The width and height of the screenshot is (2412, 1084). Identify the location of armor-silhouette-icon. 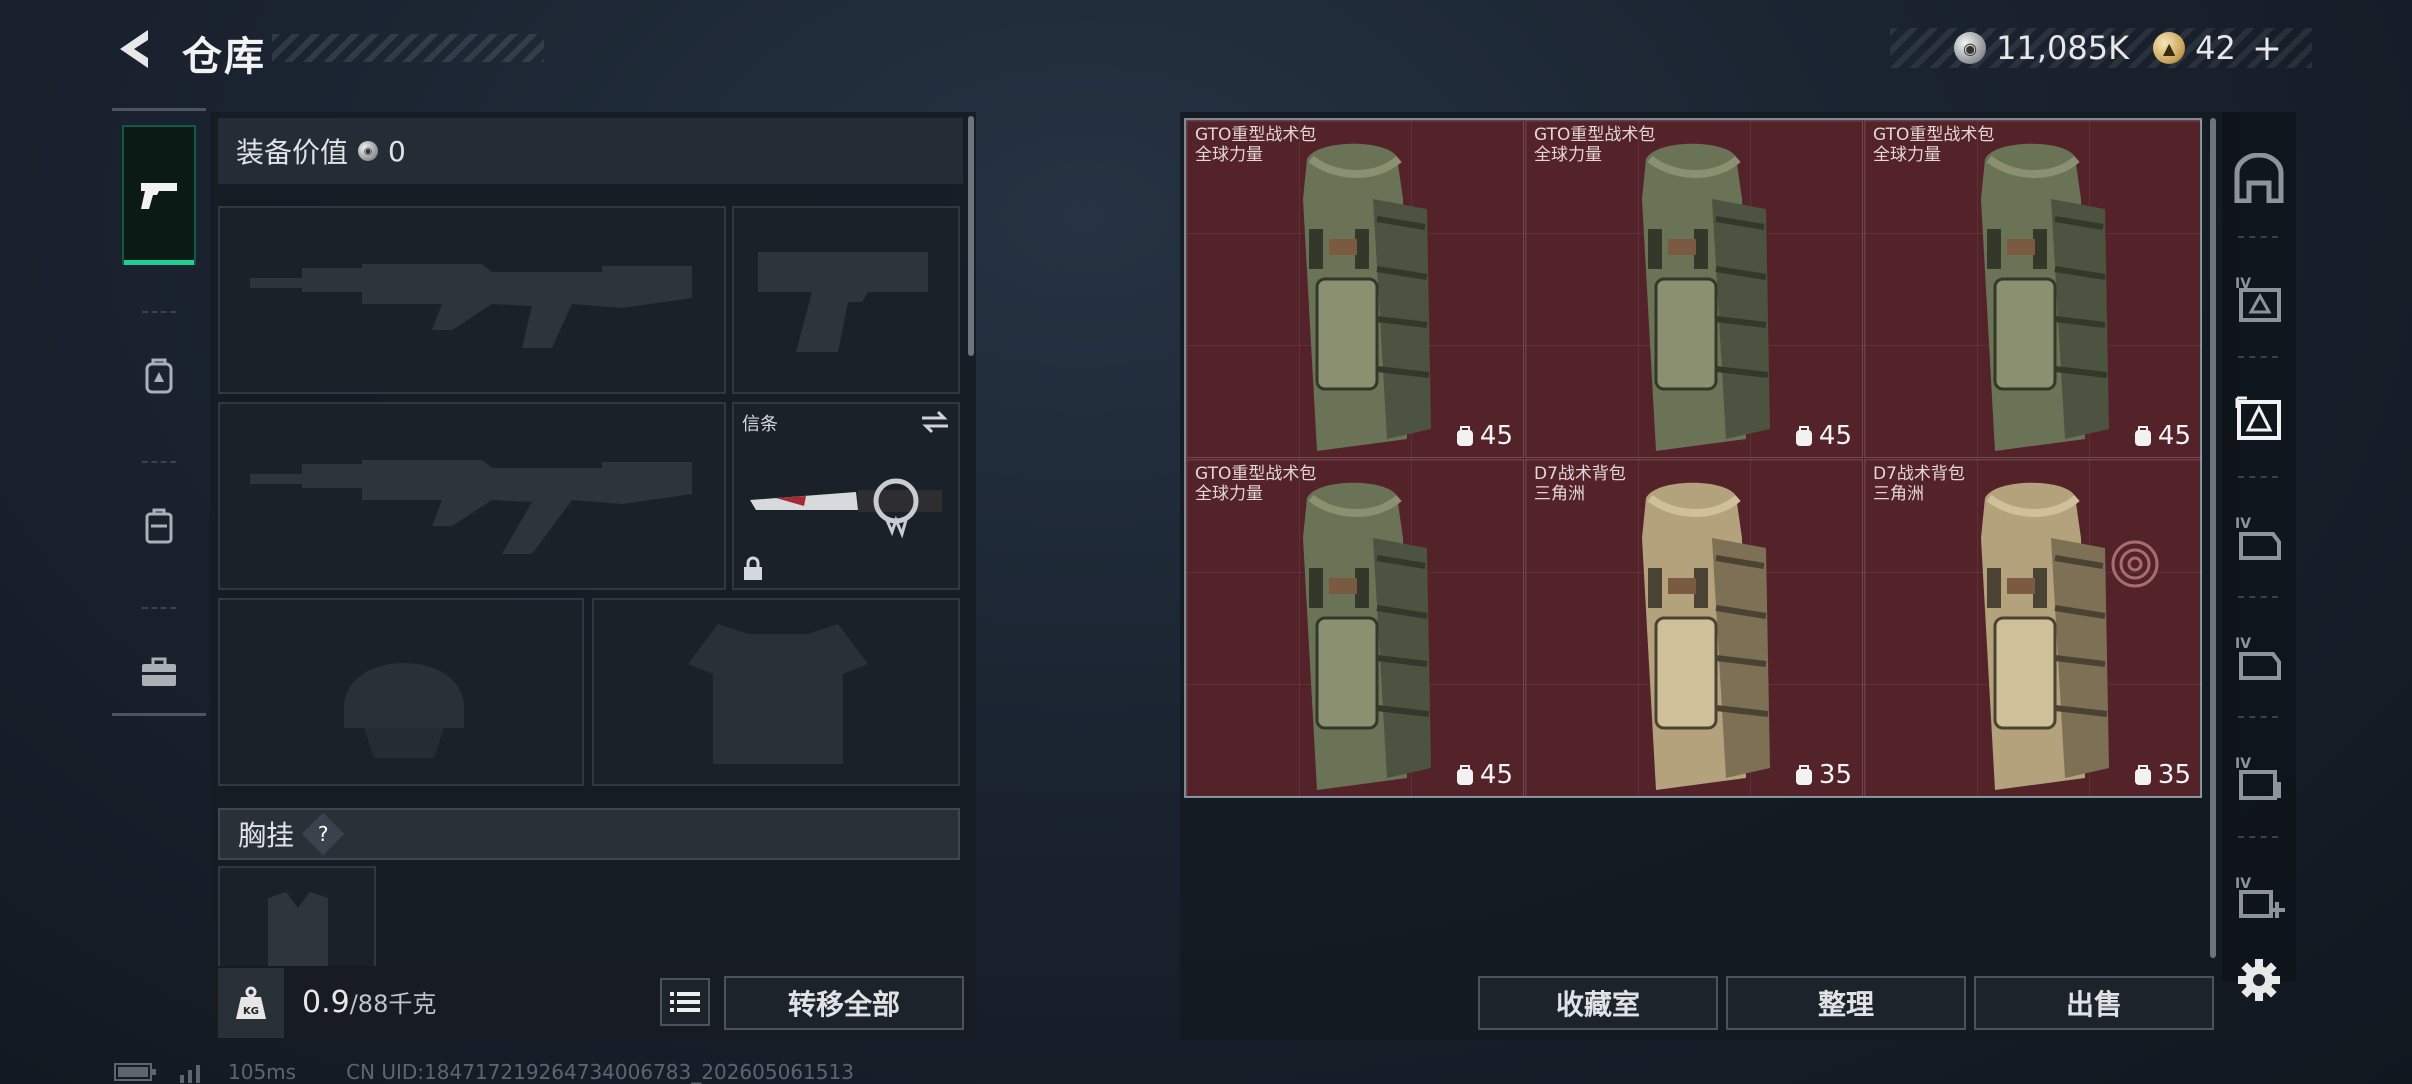
(778, 694).